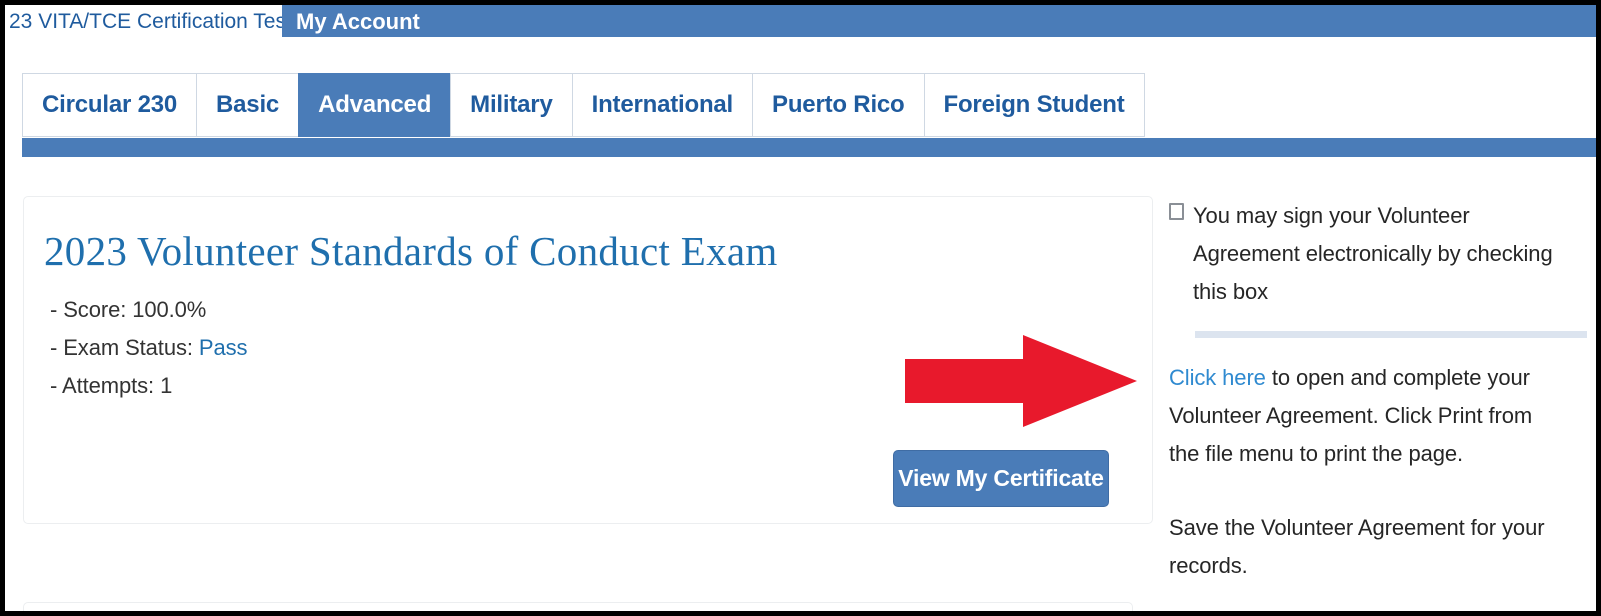 The height and width of the screenshot is (616, 1601). Describe the element at coordinates (800, 55) in the screenshot. I see `header-spacer` at that location.